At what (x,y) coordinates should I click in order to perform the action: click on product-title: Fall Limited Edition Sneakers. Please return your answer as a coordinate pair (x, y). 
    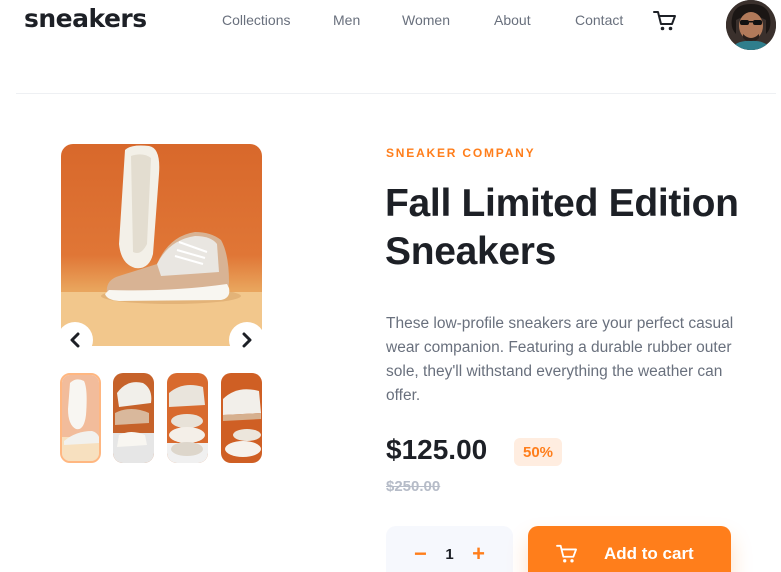
    Looking at the image, I should click on (562, 227).